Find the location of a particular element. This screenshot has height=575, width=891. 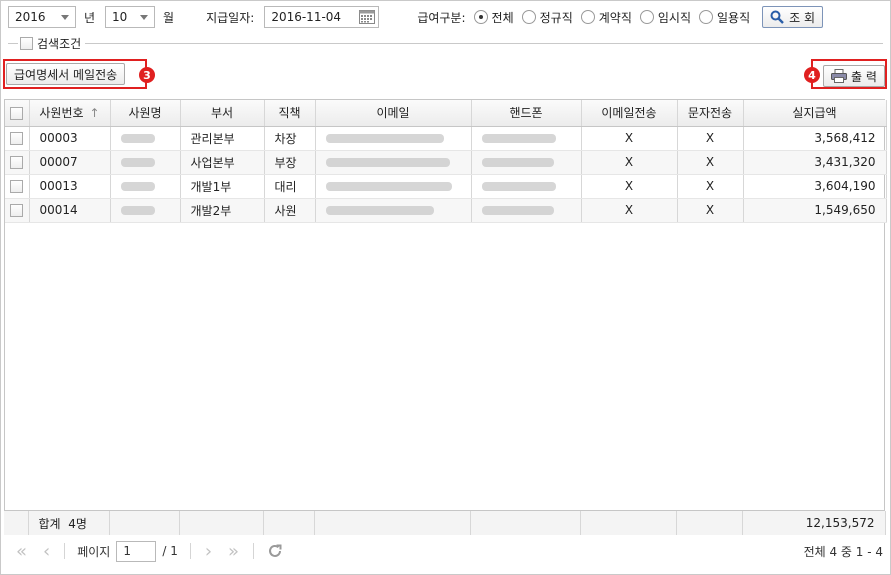

next-page-icon: › is located at coordinates (208, 551).